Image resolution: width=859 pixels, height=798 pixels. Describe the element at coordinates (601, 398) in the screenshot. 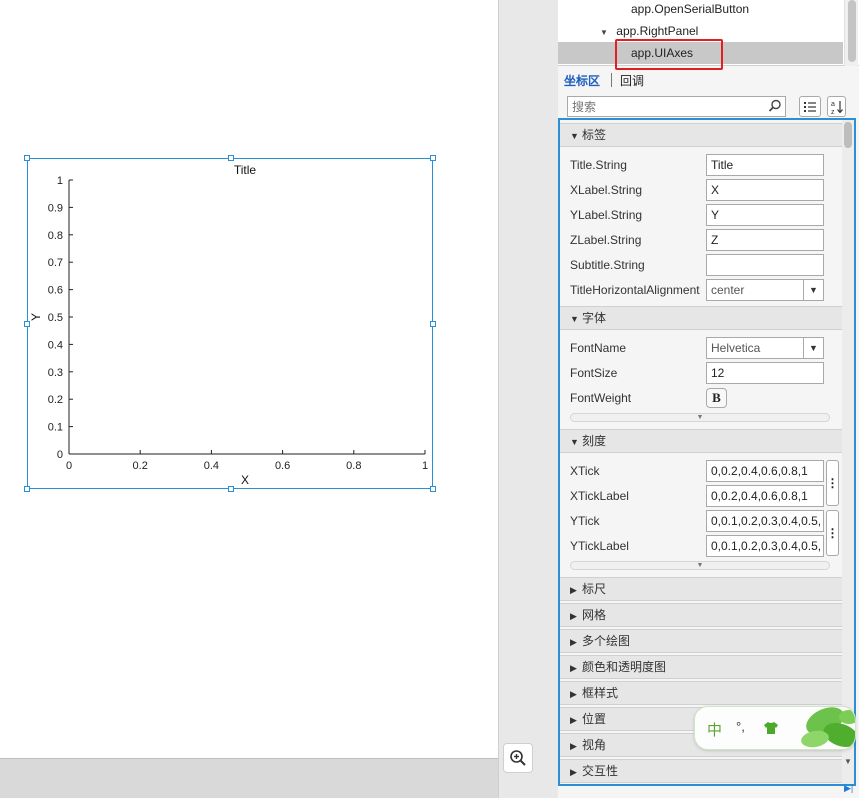

I see `prop-label-font-weight: FontWeight` at that location.